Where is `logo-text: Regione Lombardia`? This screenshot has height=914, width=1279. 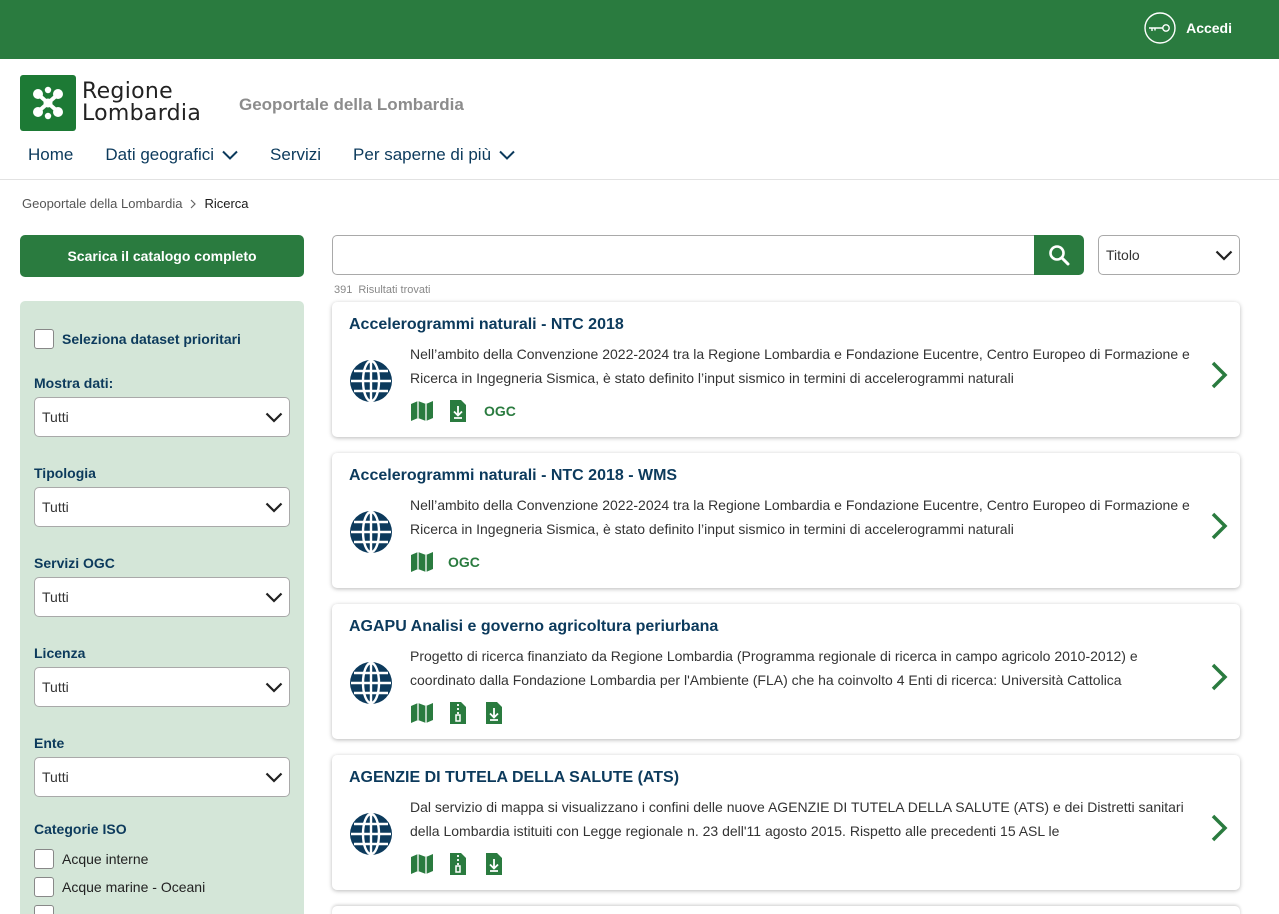 logo-text: Regione Lombardia is located at coordinates (141, 103).